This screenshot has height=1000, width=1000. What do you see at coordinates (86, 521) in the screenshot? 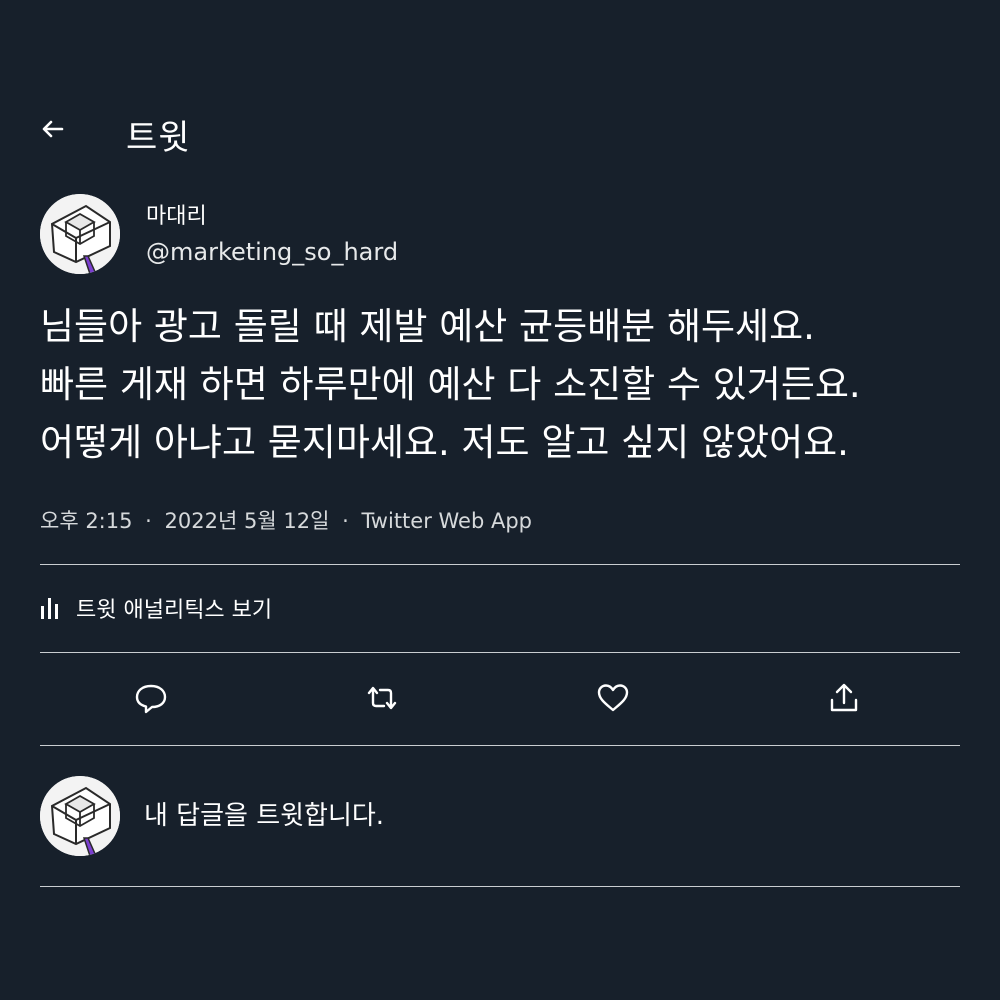
I see `tweet-time: 오후 2:15` at bounding box center [86, 521].